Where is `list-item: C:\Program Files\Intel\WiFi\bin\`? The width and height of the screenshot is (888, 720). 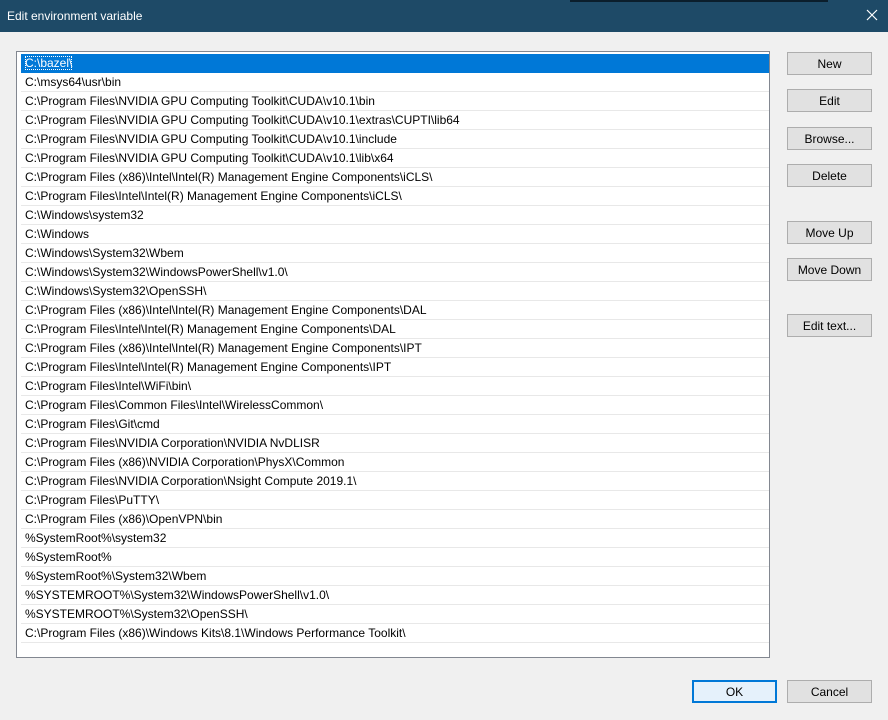 list-item: C:\Program Files\Intel\WiFi\bin\ is located at coordinates (395, 386).